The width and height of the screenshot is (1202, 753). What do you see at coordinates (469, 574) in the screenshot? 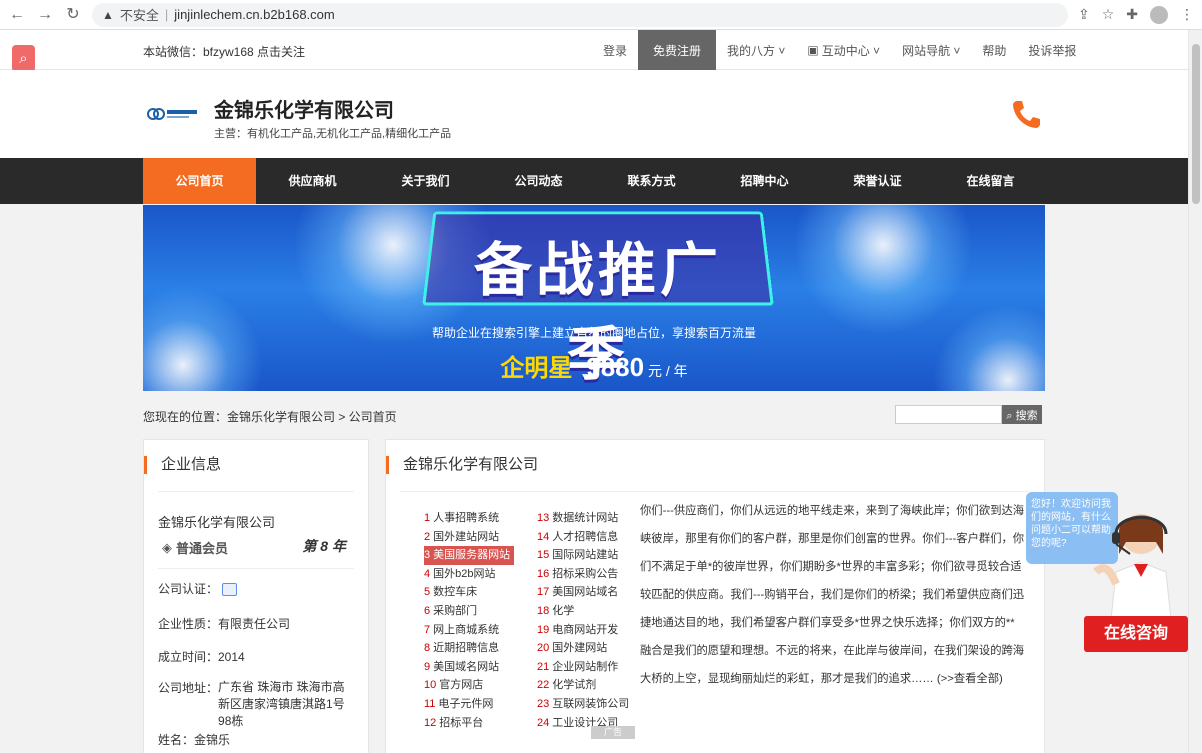
I see `ad-link: 4 国外b2b网站` at bounding box center [469, 574].